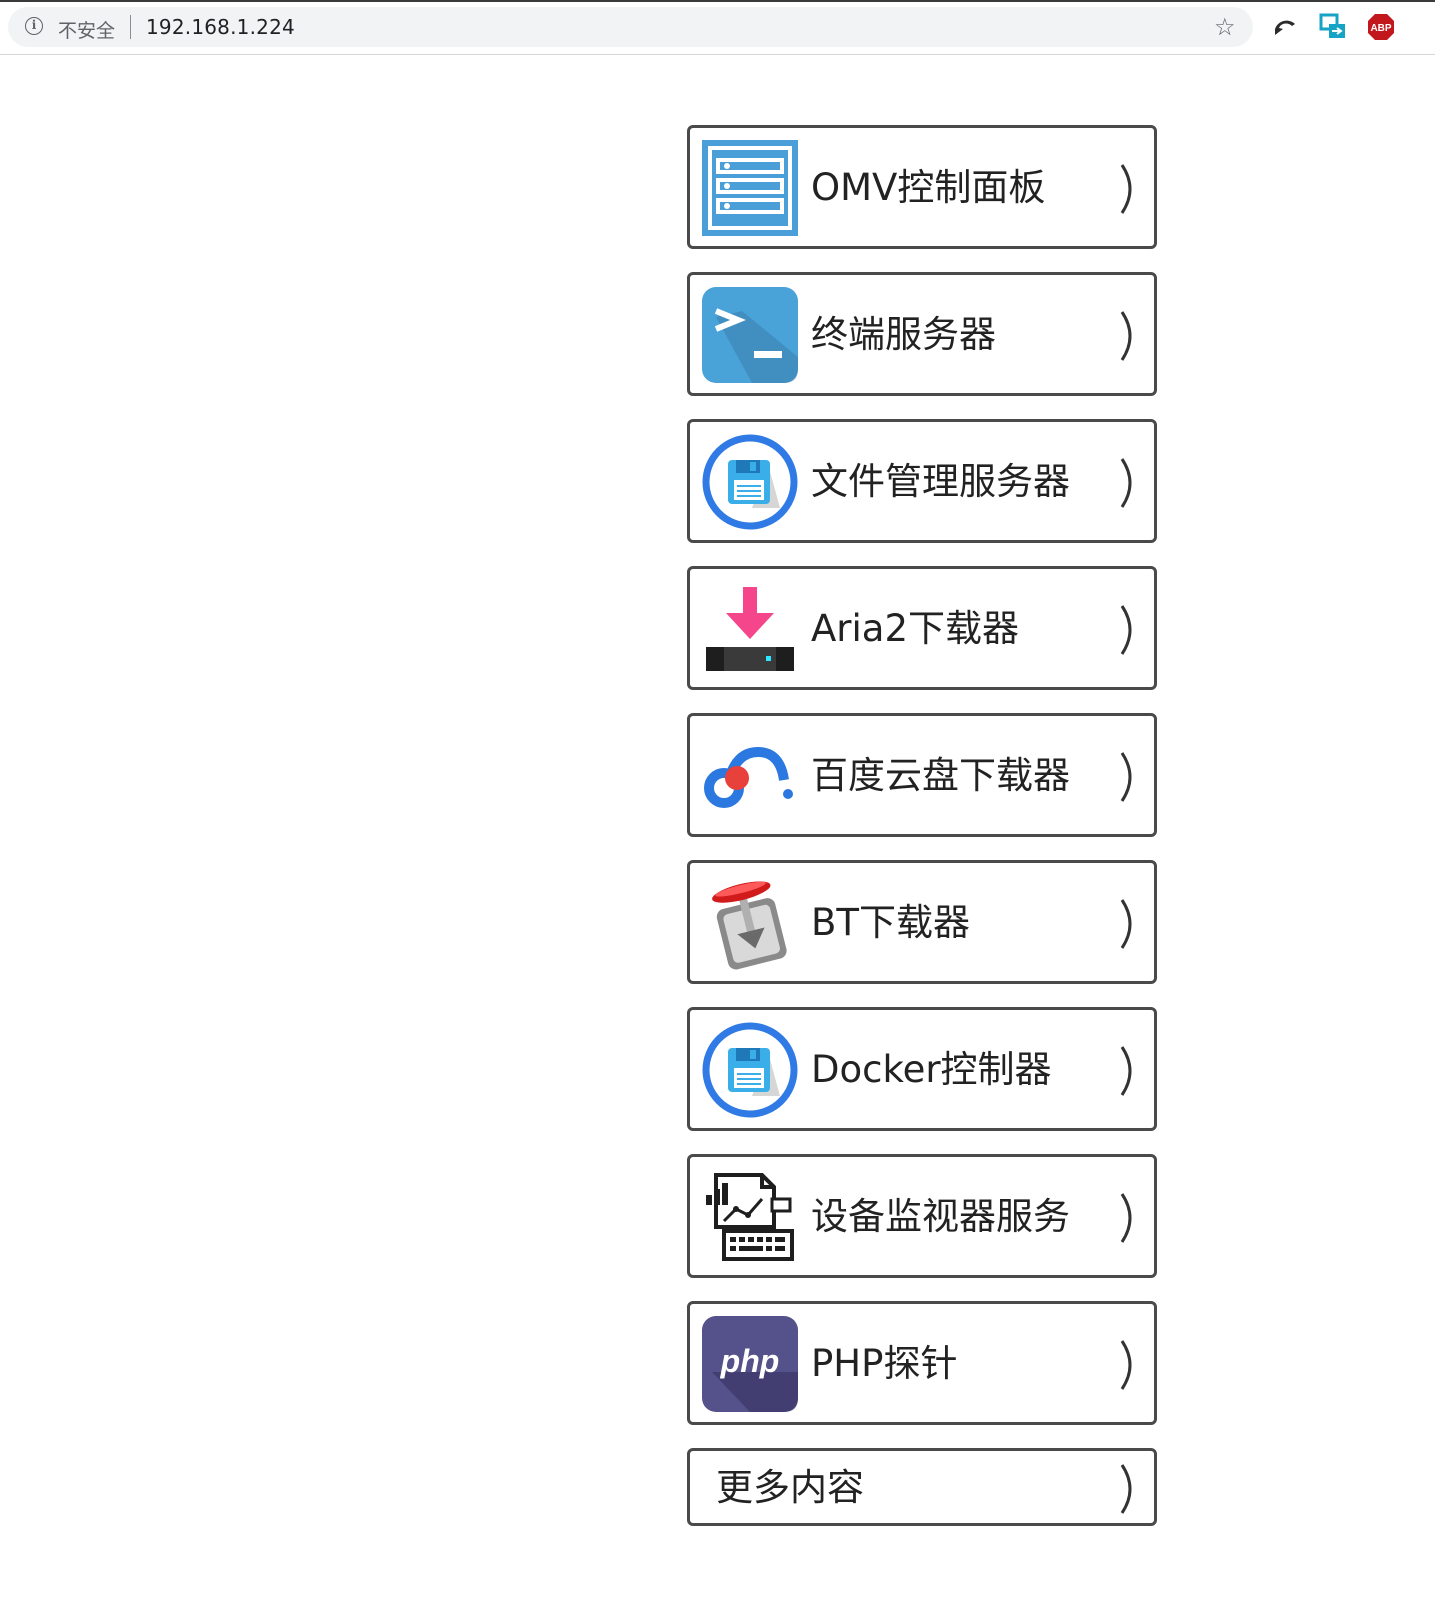 This screenshot has width=1435, height=1600. Describe the element at coordinates (750, 776) in the screenshot. I see `baidu-cloud-icon` at that location.